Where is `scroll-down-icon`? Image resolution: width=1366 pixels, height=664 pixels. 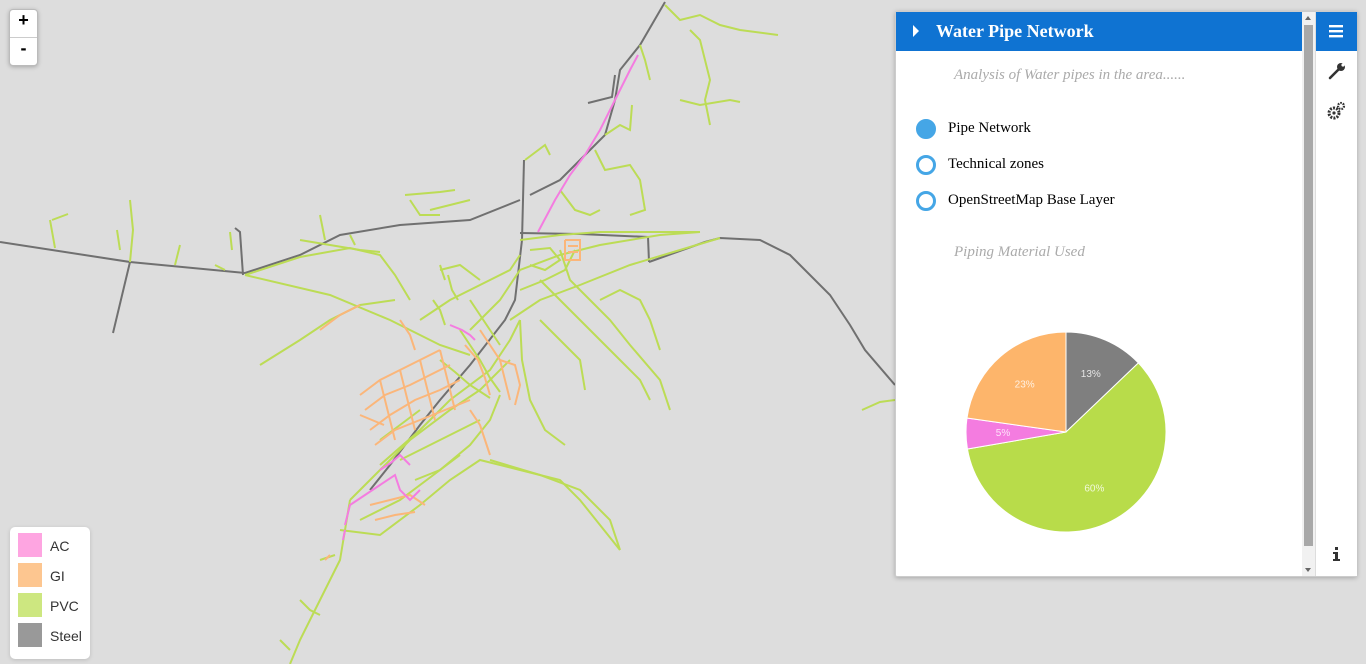
scroll-down-icon is located at coordinates (1308, 570).